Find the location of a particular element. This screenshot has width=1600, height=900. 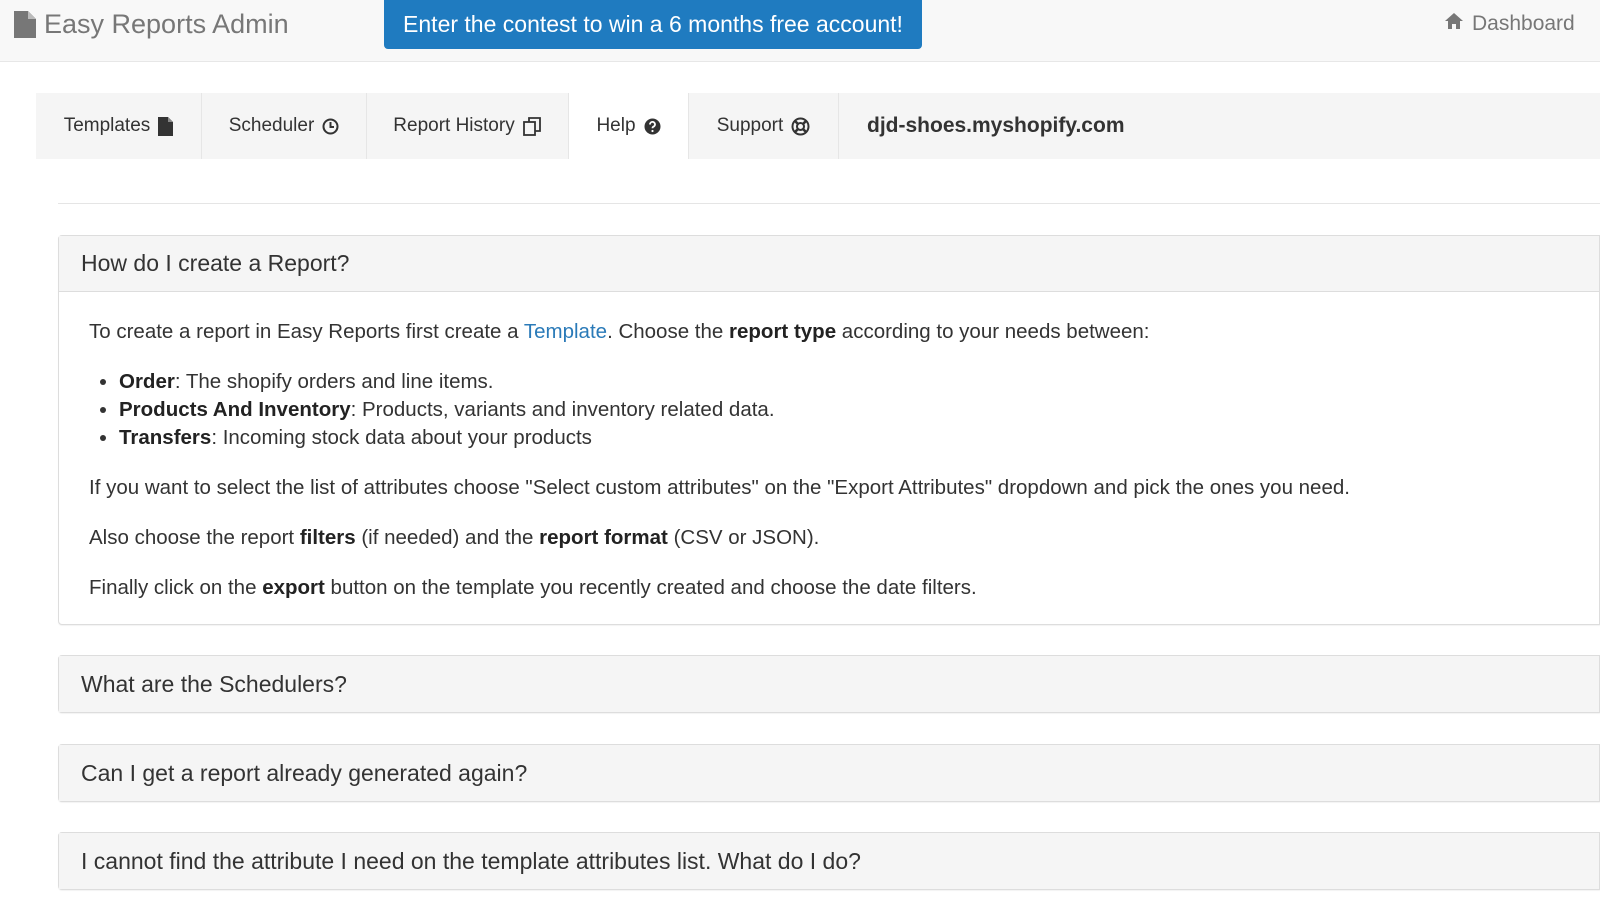

divider is located at coordinates (829, 203).